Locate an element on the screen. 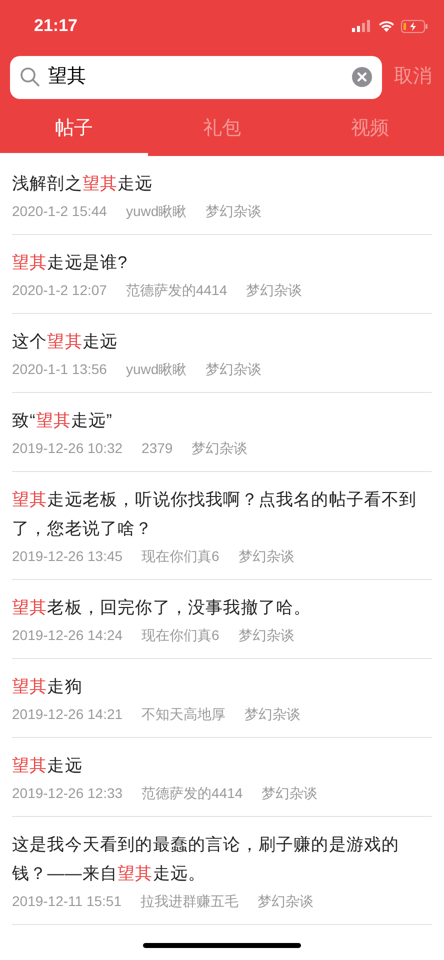 The height and width of the screenshot is (960, 444). post-title: 这是我今天看到的最蠢的言论，刷子赚的是游戏的钱？——来自望其走远。 is located at coordinates (222, 859).